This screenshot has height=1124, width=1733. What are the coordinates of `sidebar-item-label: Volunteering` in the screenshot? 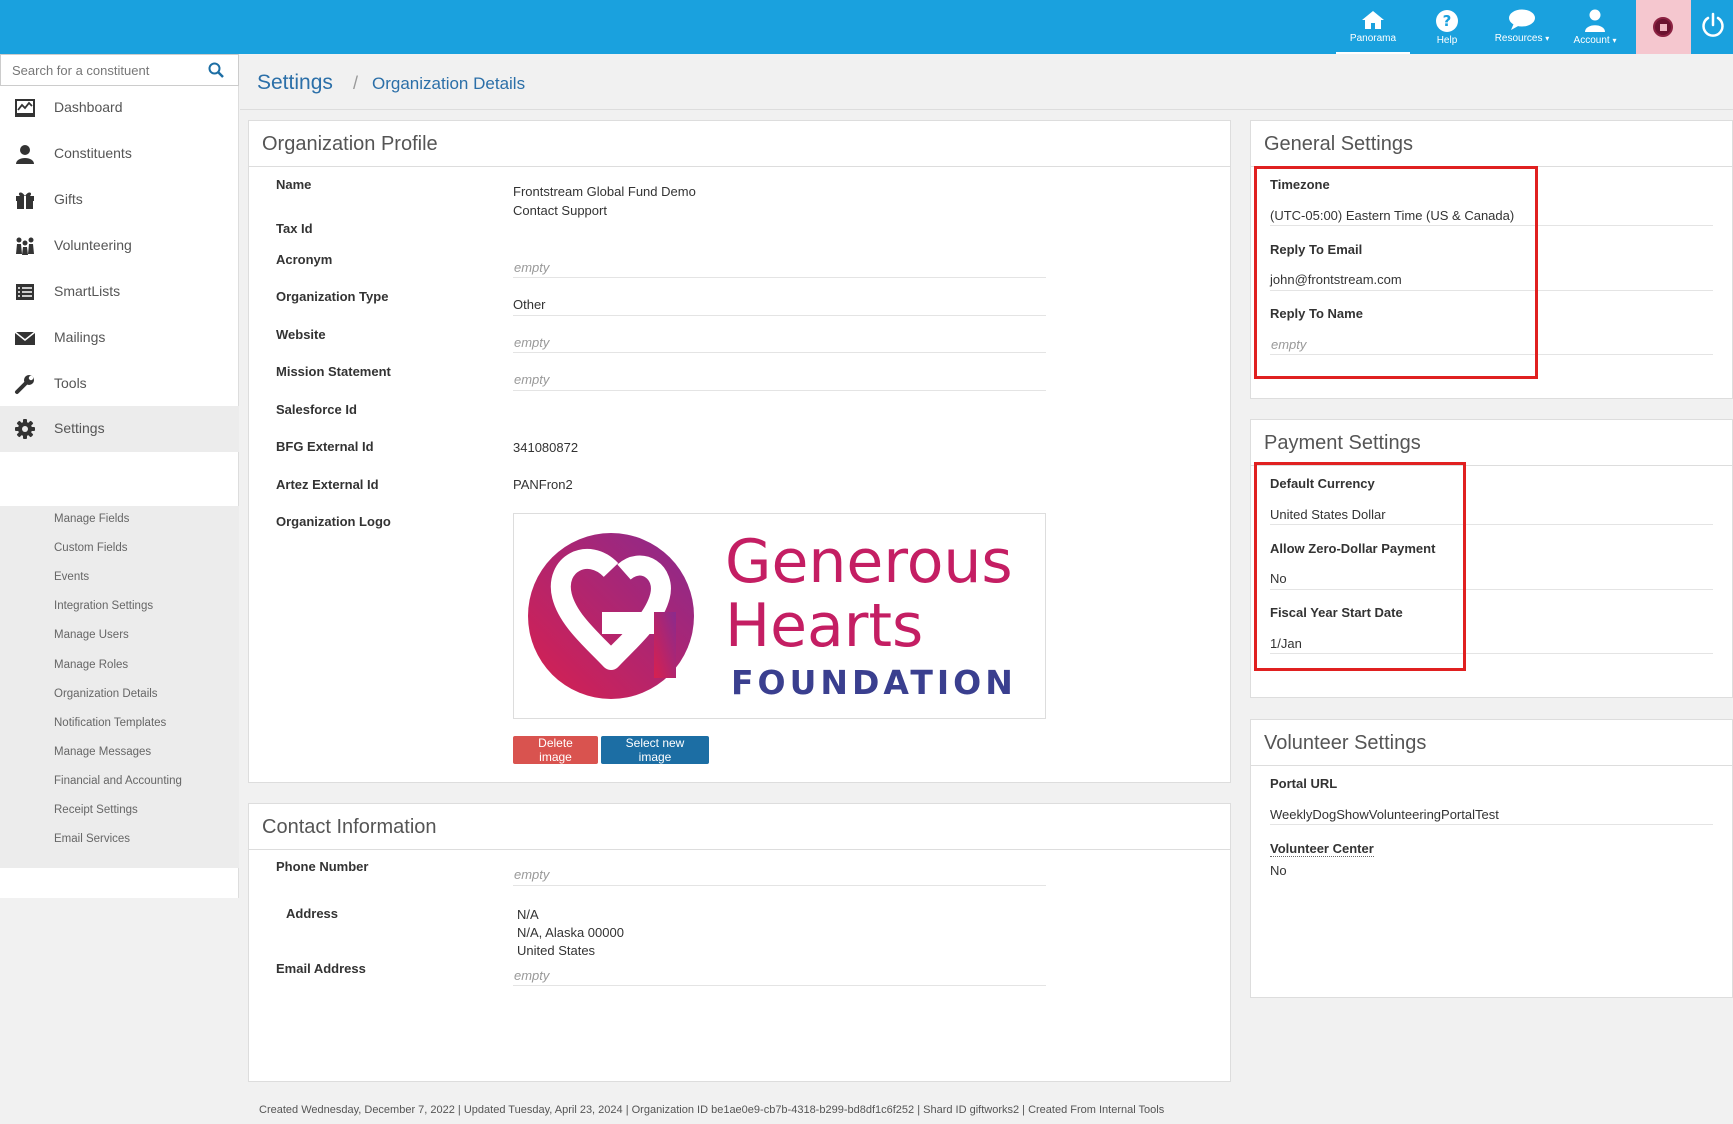 It's located at (93, 245).